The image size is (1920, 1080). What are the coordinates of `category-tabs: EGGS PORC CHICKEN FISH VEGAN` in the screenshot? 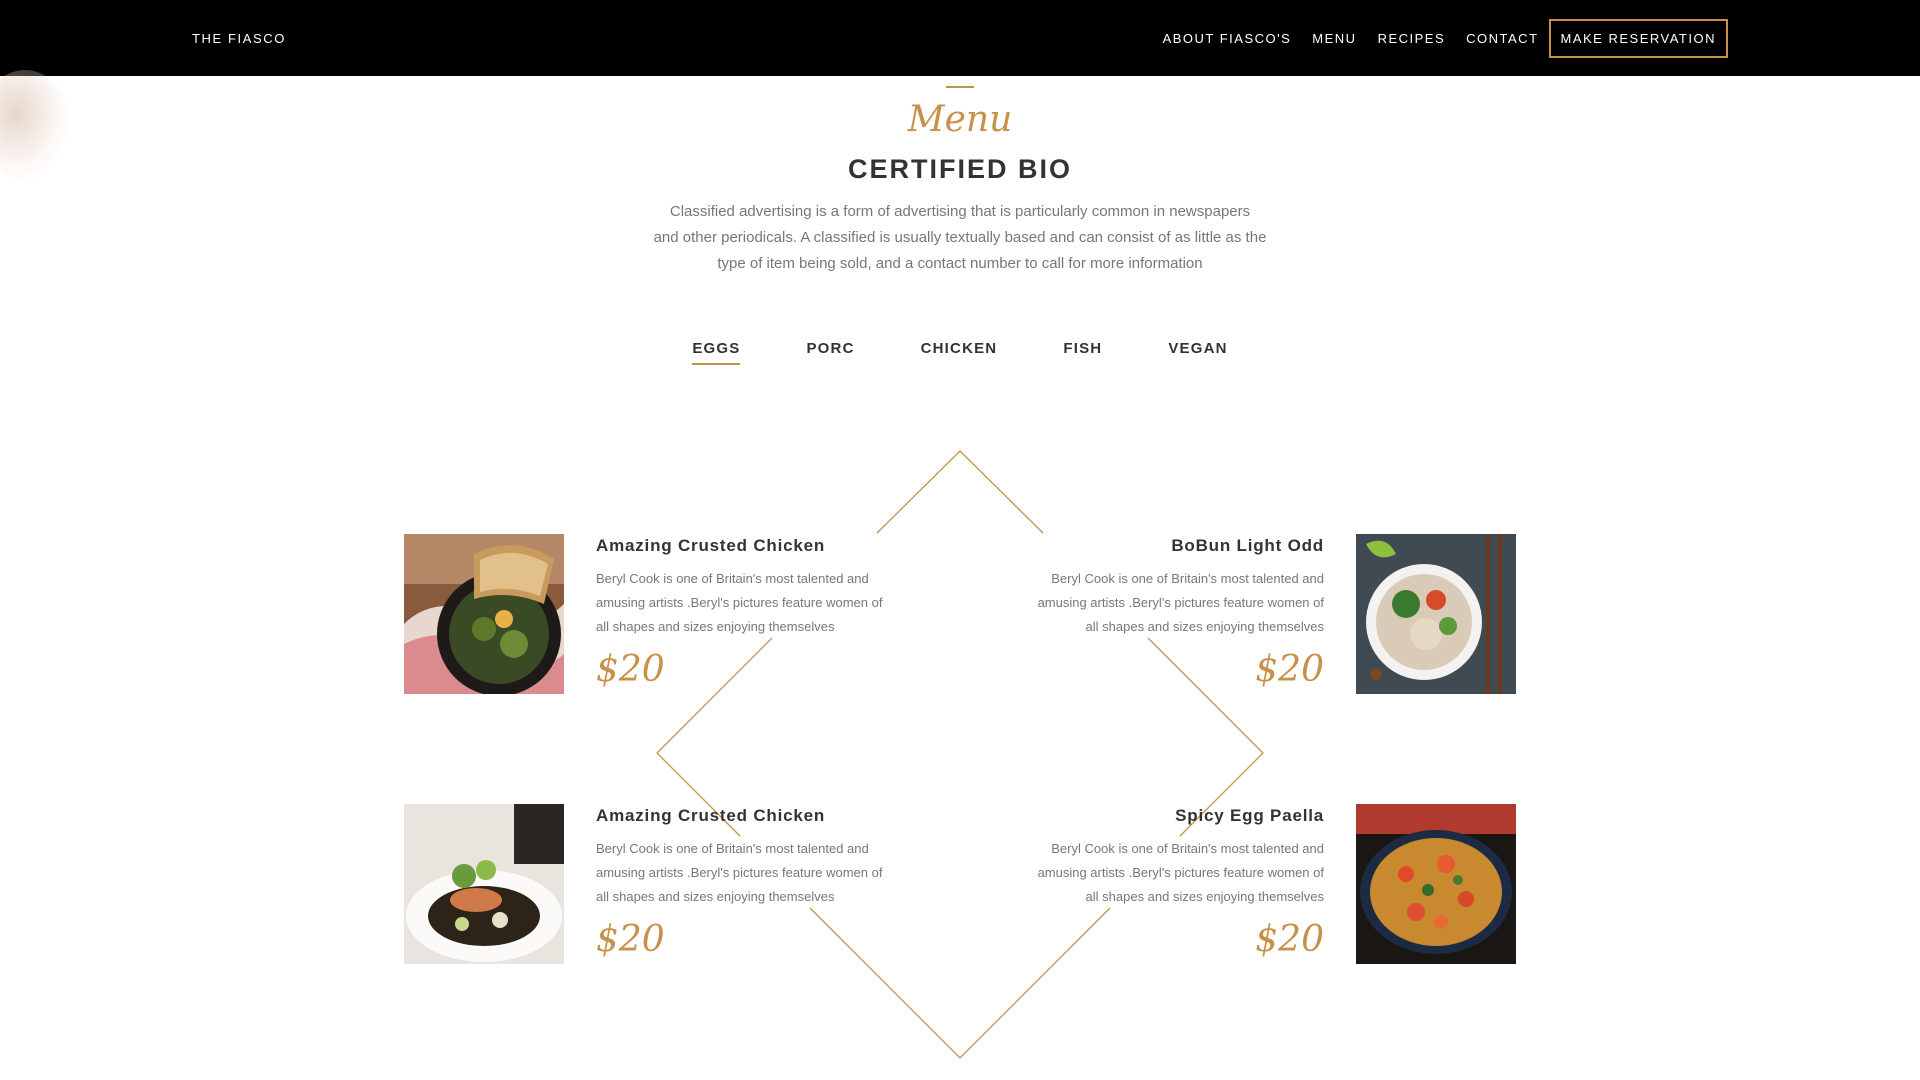 It's located at (960, 352).